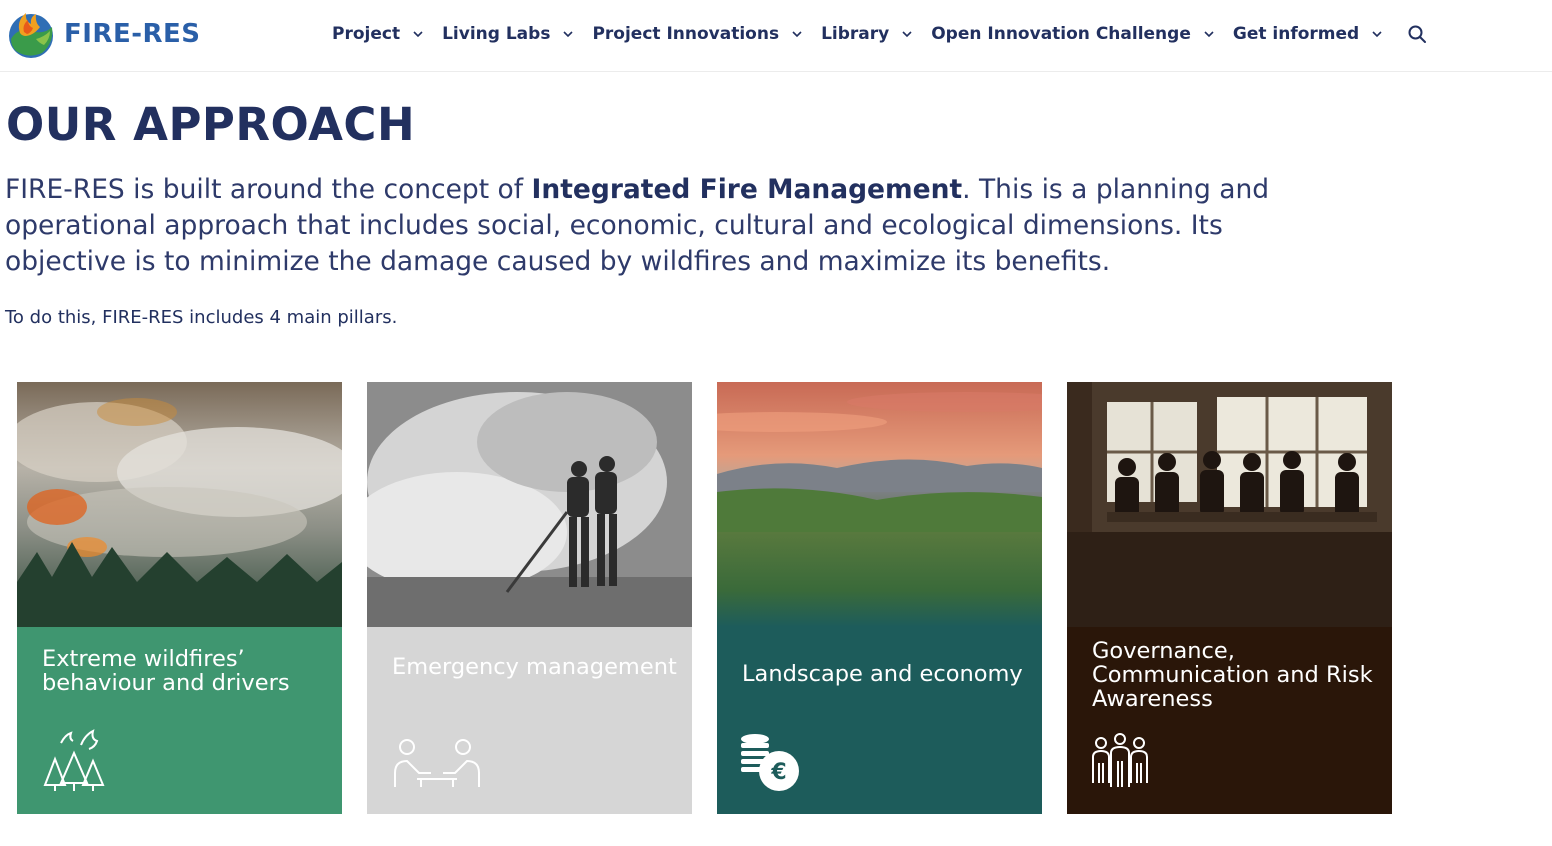 The width and height of the screenshot is (1552, 846). I want to click on nav-item-open-innovation-challenge: Open Innovation Challenge, so click(1082, 34).